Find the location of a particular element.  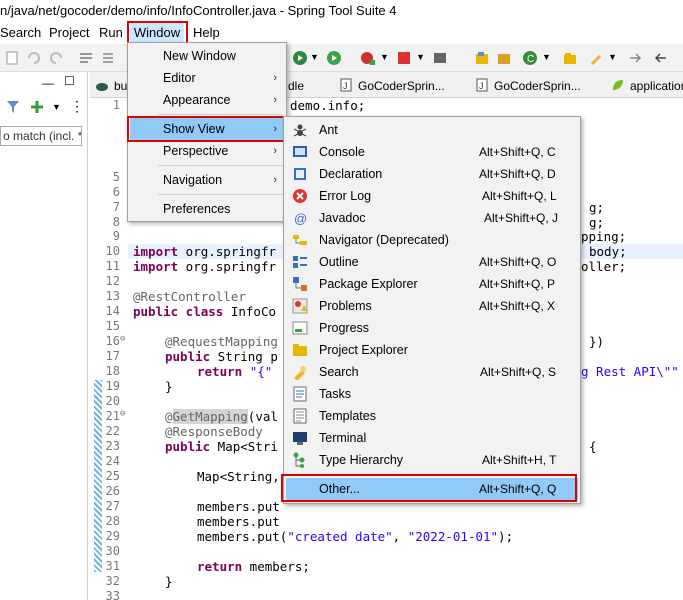

line-number: 28 is located at coordinates (112, 521).